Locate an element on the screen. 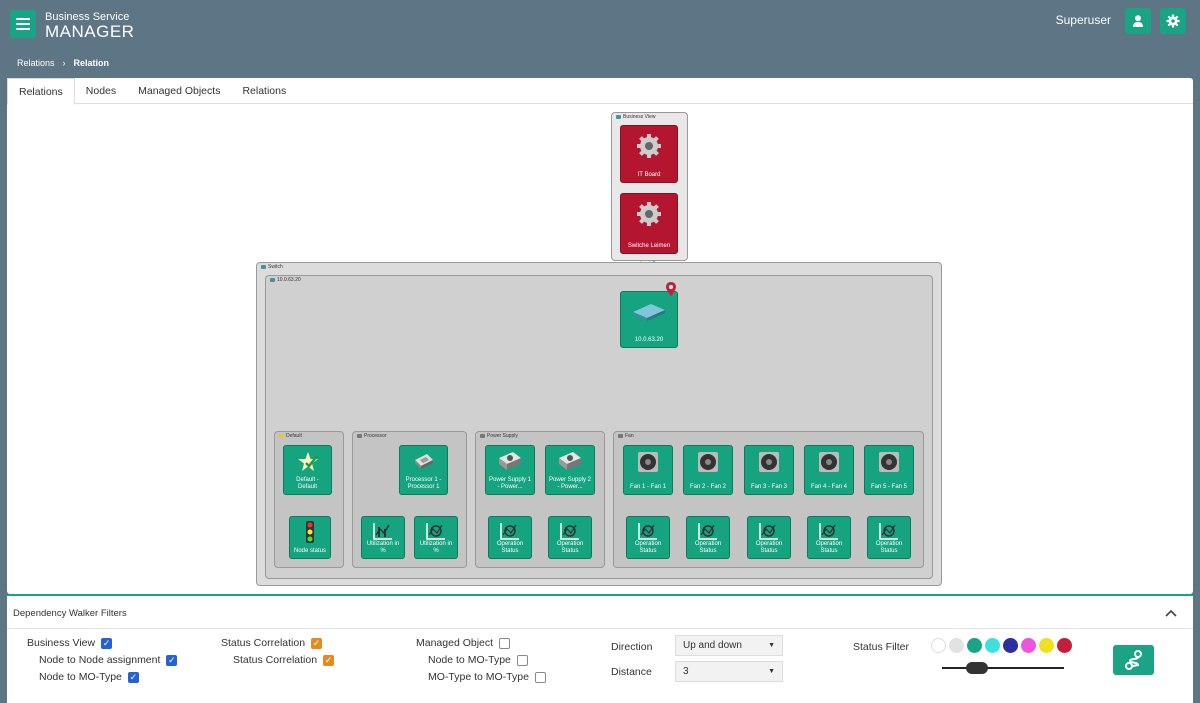  status-swatch-yellow is located at coordinates (1046, 645).